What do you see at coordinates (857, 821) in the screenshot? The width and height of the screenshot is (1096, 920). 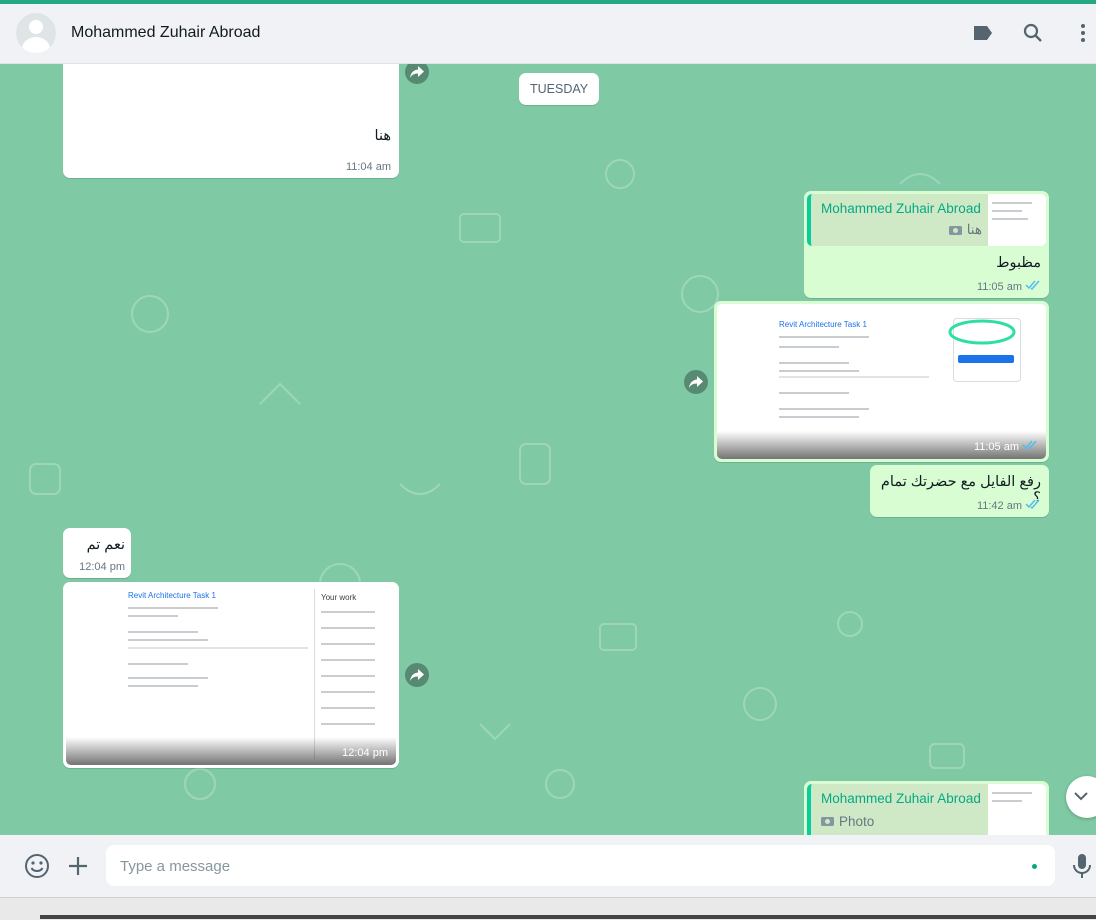 I see `quote-text: Photo` at bounding box center [857, 821].